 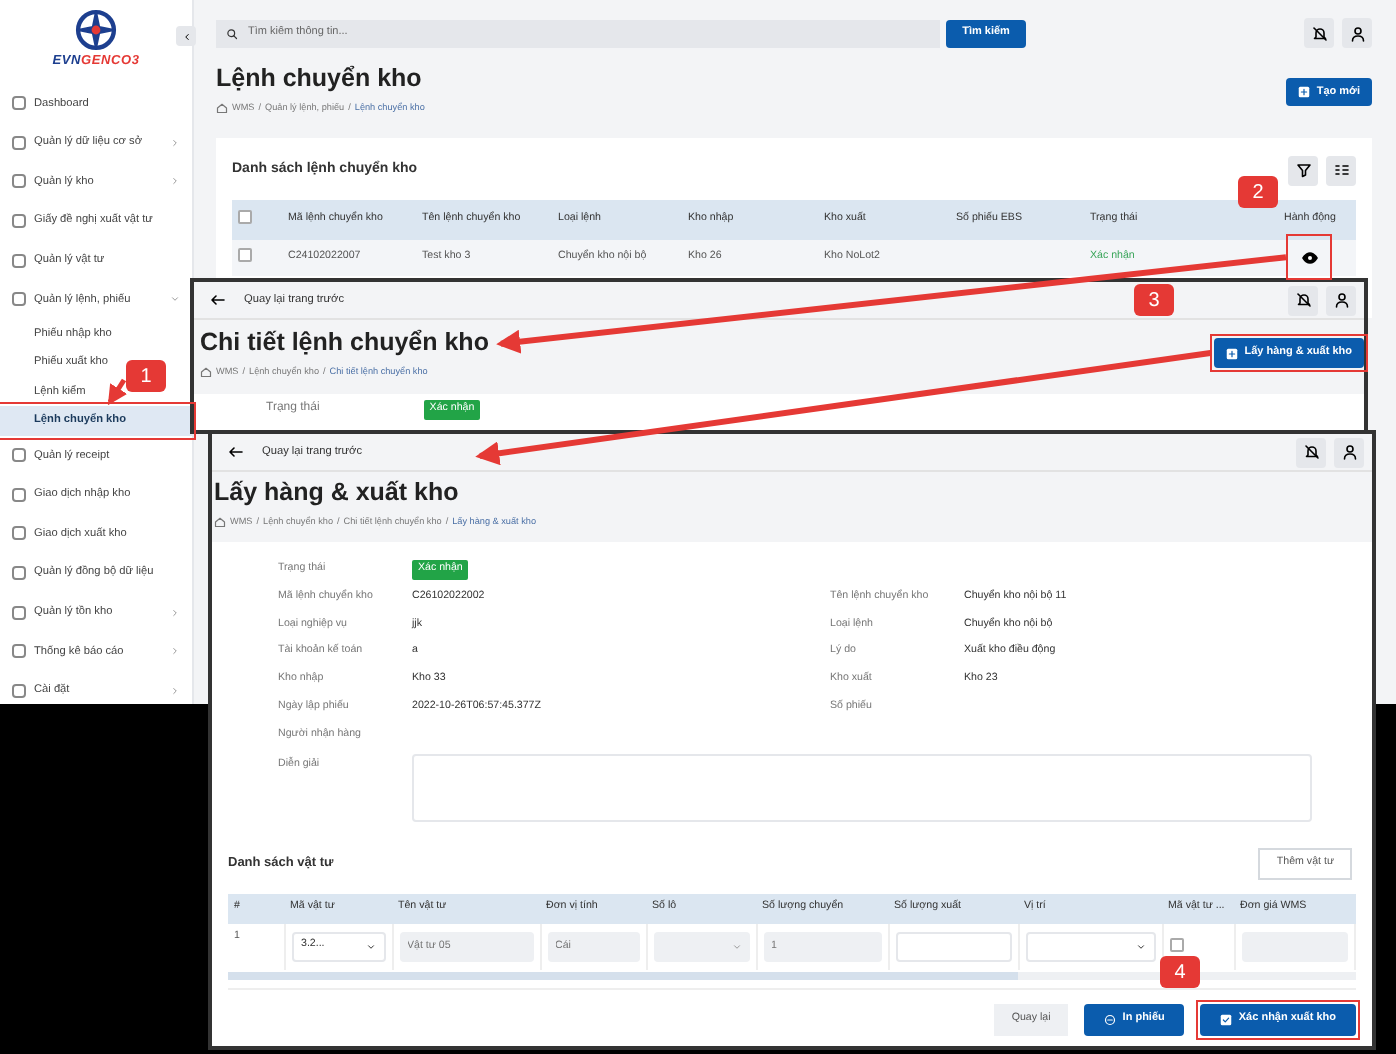 What do you see at coordinates (862, 787) in the screenshot?
I see `description-field` at bounding box center [862, 787].